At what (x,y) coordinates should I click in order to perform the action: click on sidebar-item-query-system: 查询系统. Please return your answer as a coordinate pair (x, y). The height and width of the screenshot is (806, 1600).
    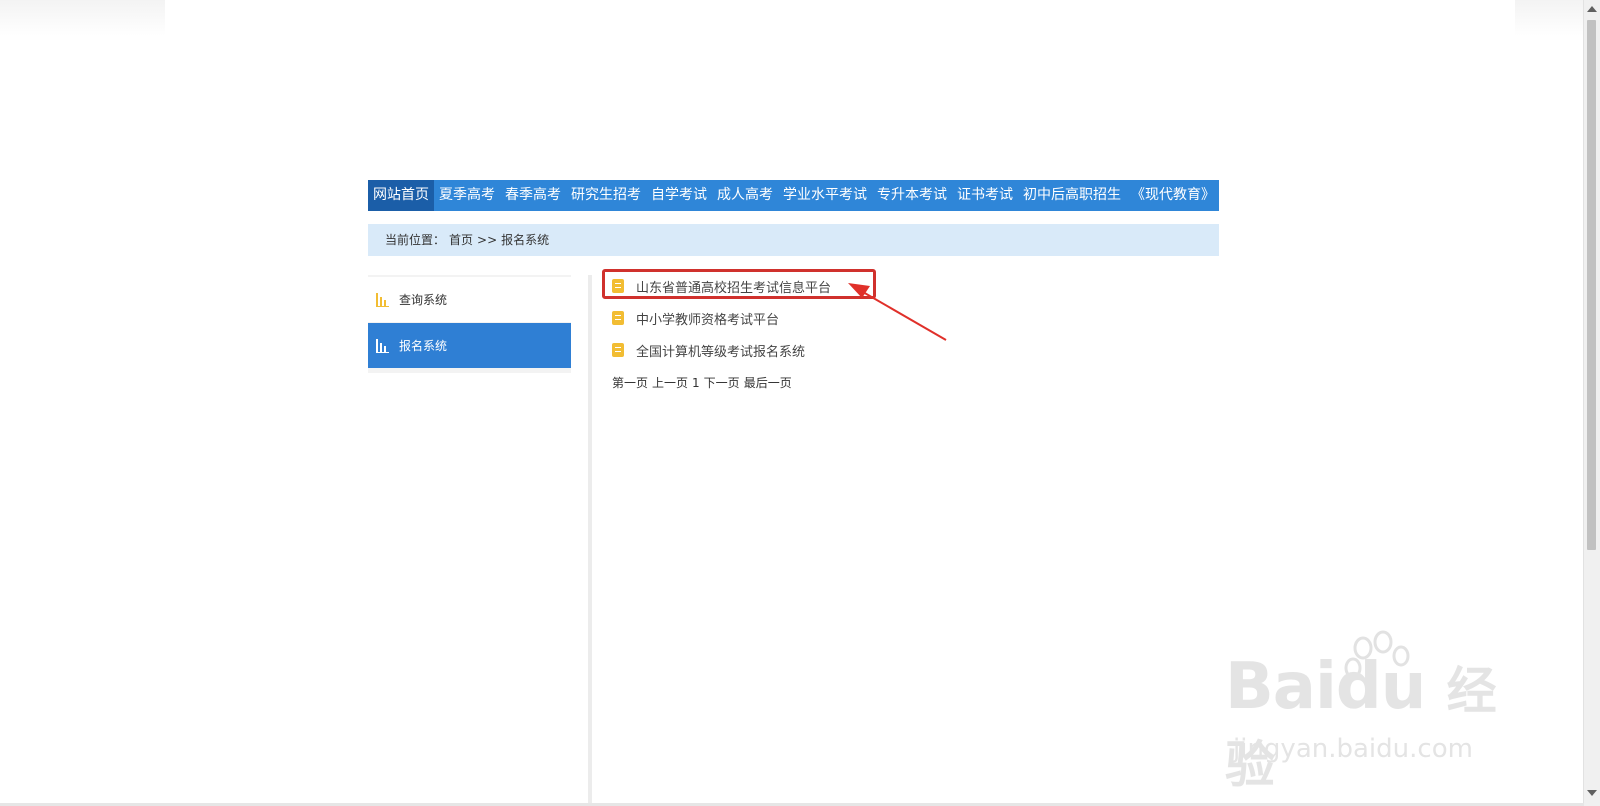
    Looking at the image, I should click on (469, 299).